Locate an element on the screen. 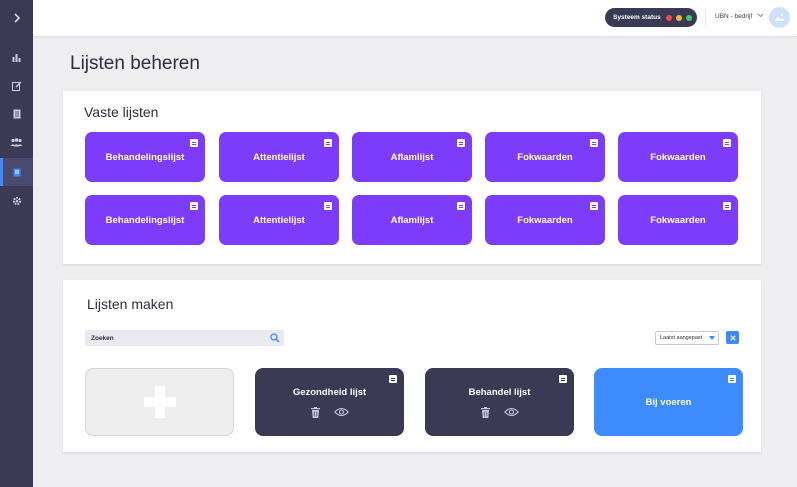 This screenshot has width=797, height=487. status-dot-green is located at coordinates (689, 17).